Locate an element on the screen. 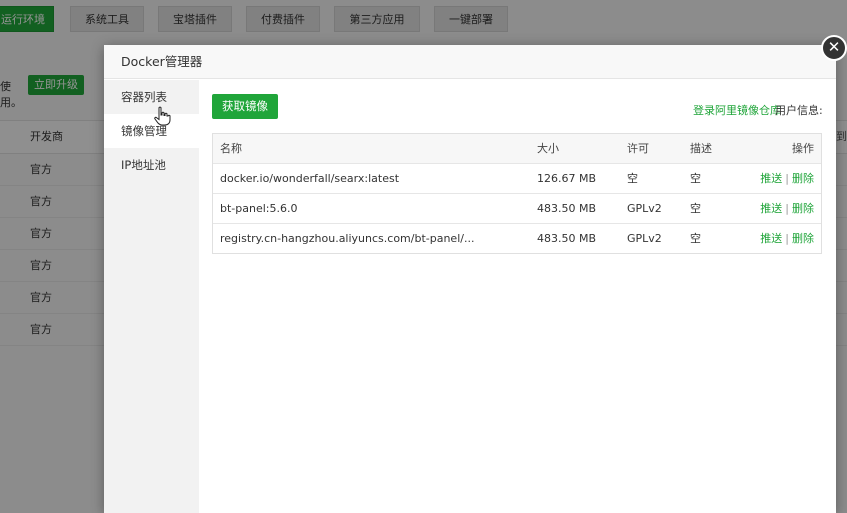 The height and width of the screenshot is (513, 847). column-header-size: 大小 is located at coordinates (548, 148).